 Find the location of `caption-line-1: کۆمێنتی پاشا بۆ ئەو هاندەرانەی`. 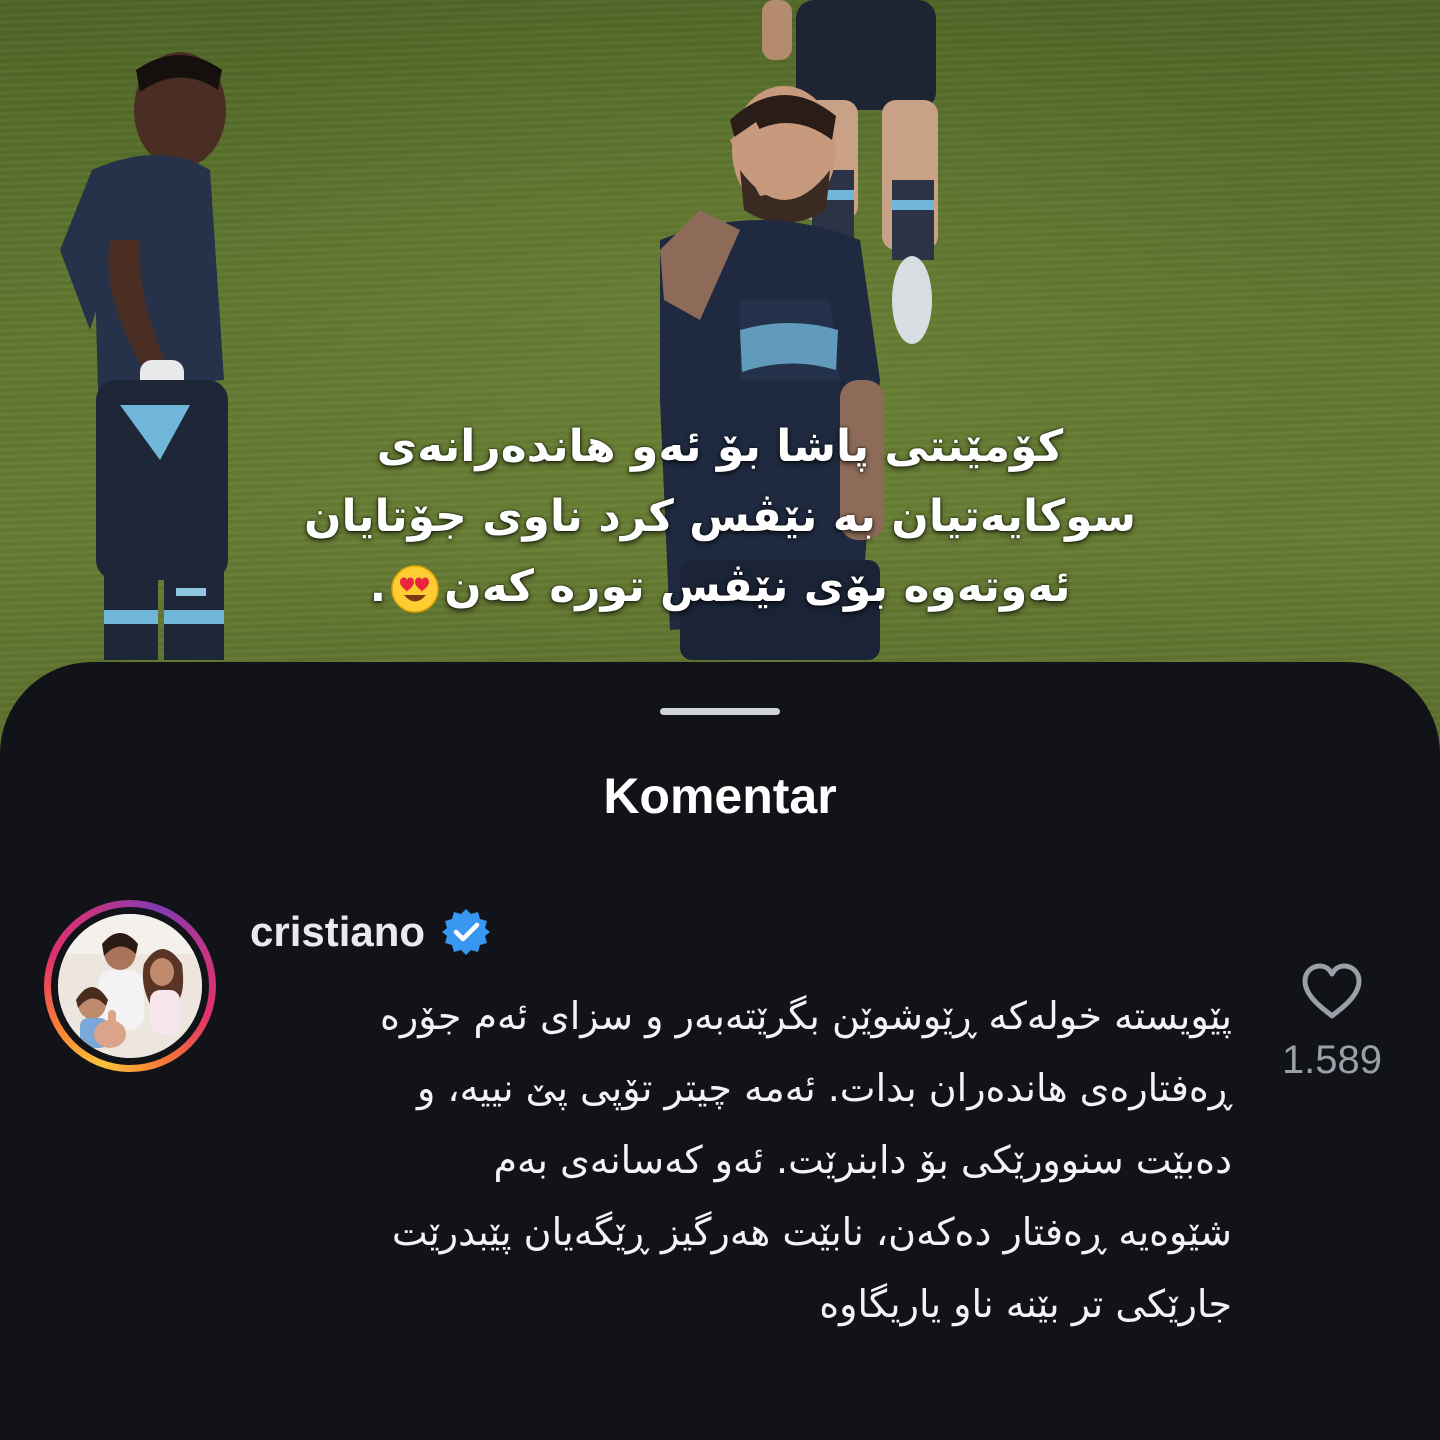

caption-line-1: کۆمێنتی پاشا بۆ ئەو هاندەرانەی is located at coordinates (720, 446).